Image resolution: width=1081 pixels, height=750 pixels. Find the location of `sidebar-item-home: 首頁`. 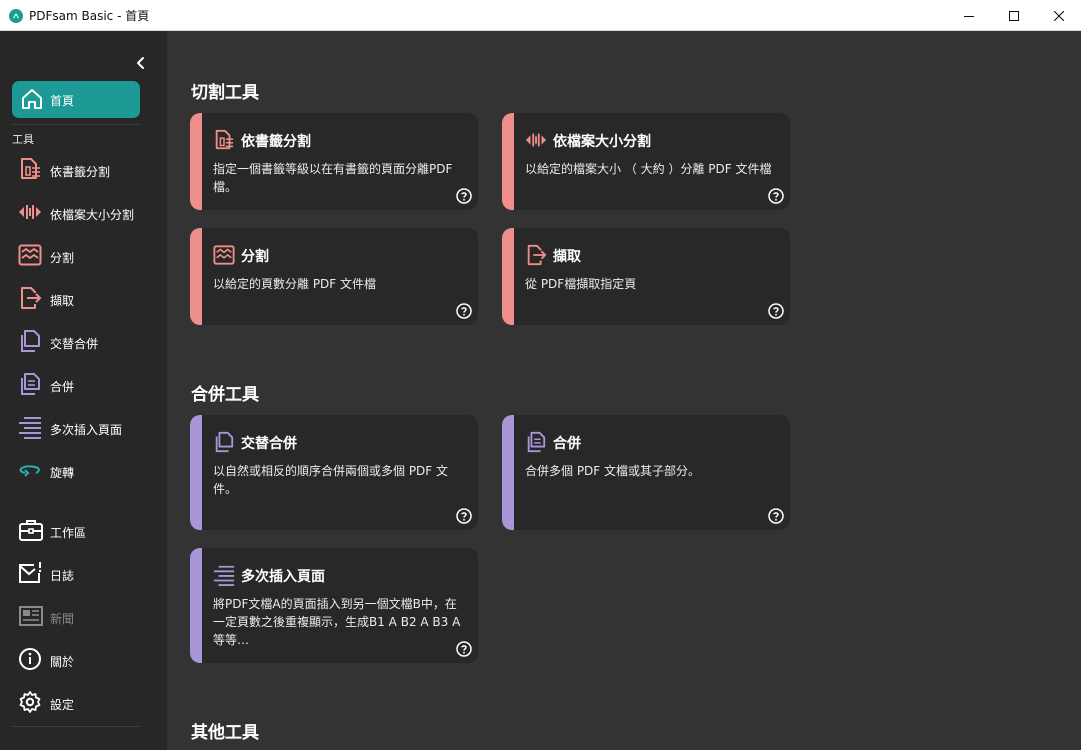

sidebar-item-home: 首頁 is located at coordinates (76, 99).